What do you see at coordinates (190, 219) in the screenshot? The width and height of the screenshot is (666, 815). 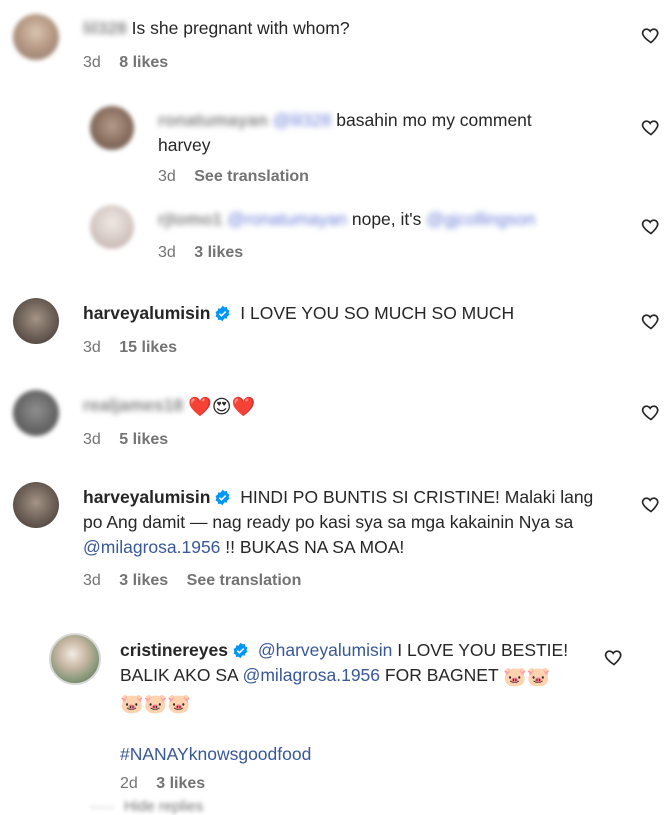 I see `comment-username: rjtomo1` at bounding box center [190, 219].